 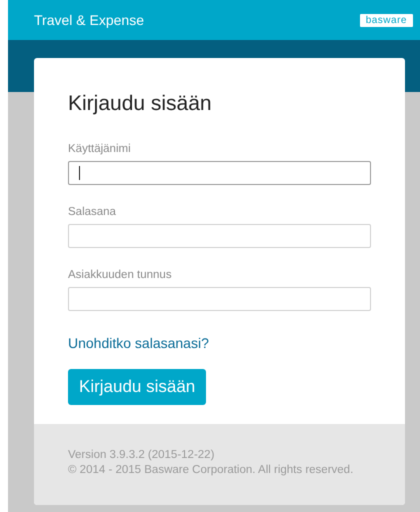 I want to click on text-cursor-icon, so click(x=79, y=173).